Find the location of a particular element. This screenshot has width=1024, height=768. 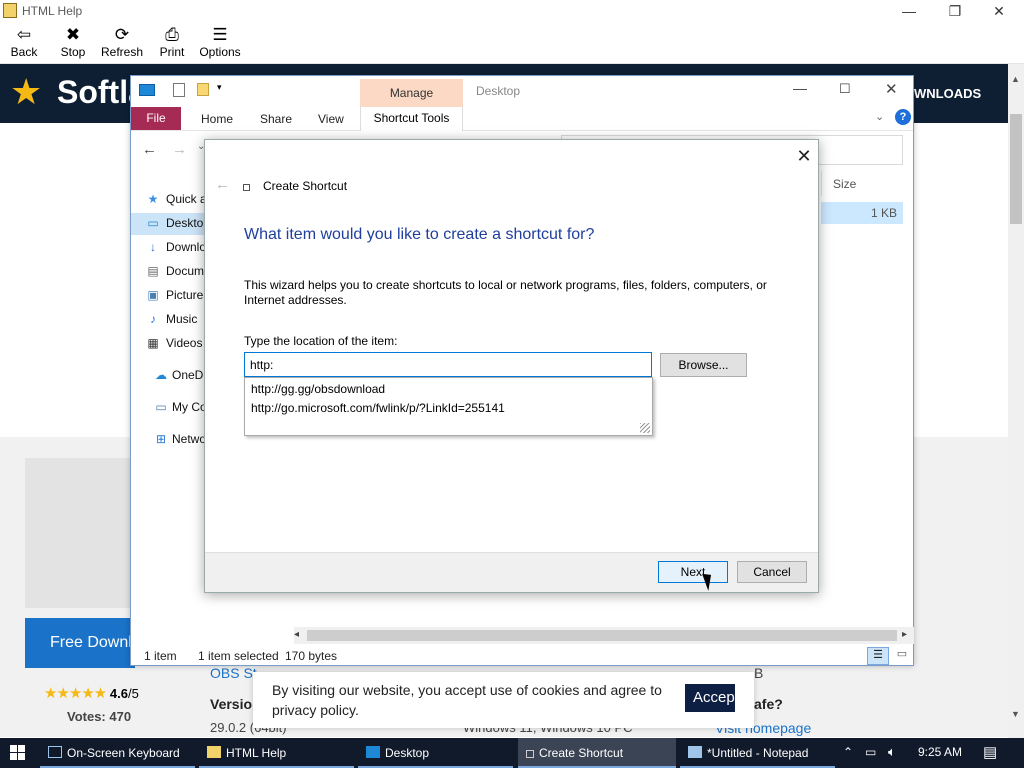

explorer-close-button: ✕ is located at coordinates (891, 89).